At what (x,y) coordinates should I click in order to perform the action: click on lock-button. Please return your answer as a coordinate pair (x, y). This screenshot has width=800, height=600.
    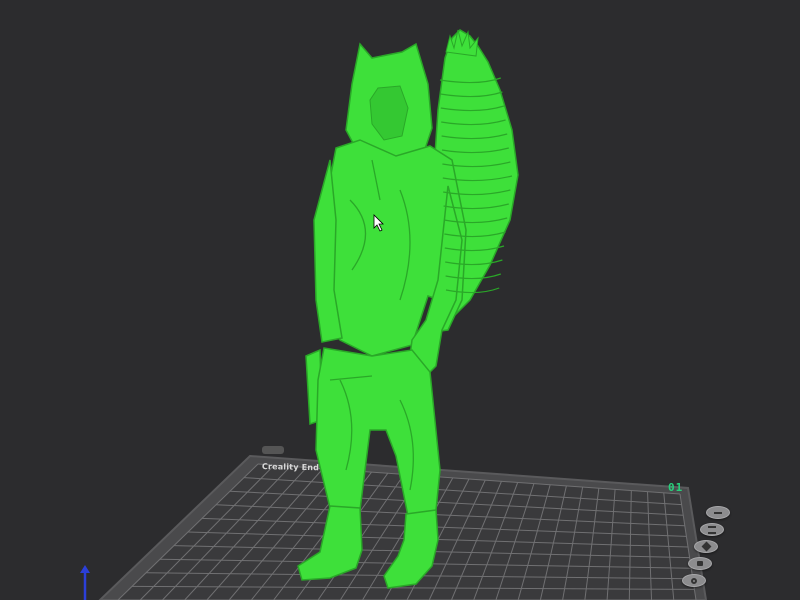
    Looking at the image, I should click on (700, 563).